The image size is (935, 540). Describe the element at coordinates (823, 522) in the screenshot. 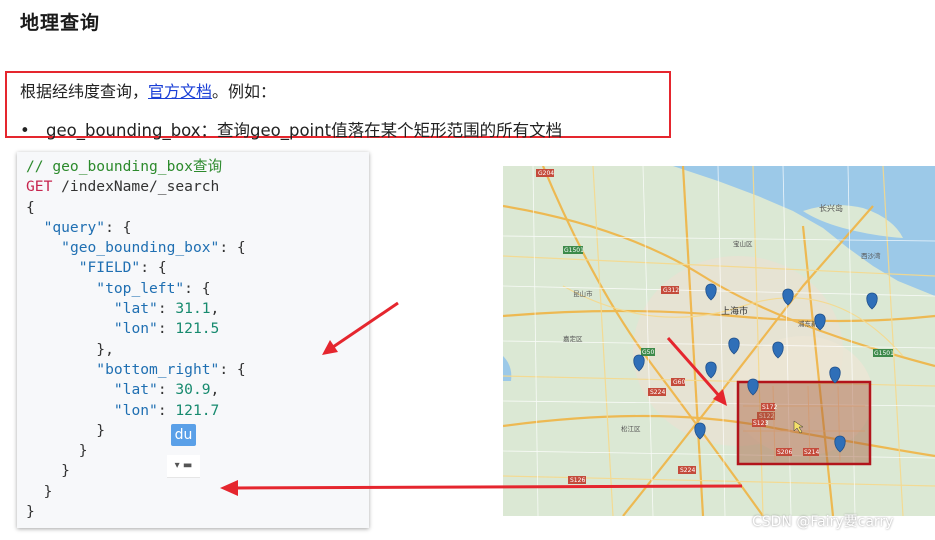

I see `watermark: CSDN @Fairy要carry` at that location.